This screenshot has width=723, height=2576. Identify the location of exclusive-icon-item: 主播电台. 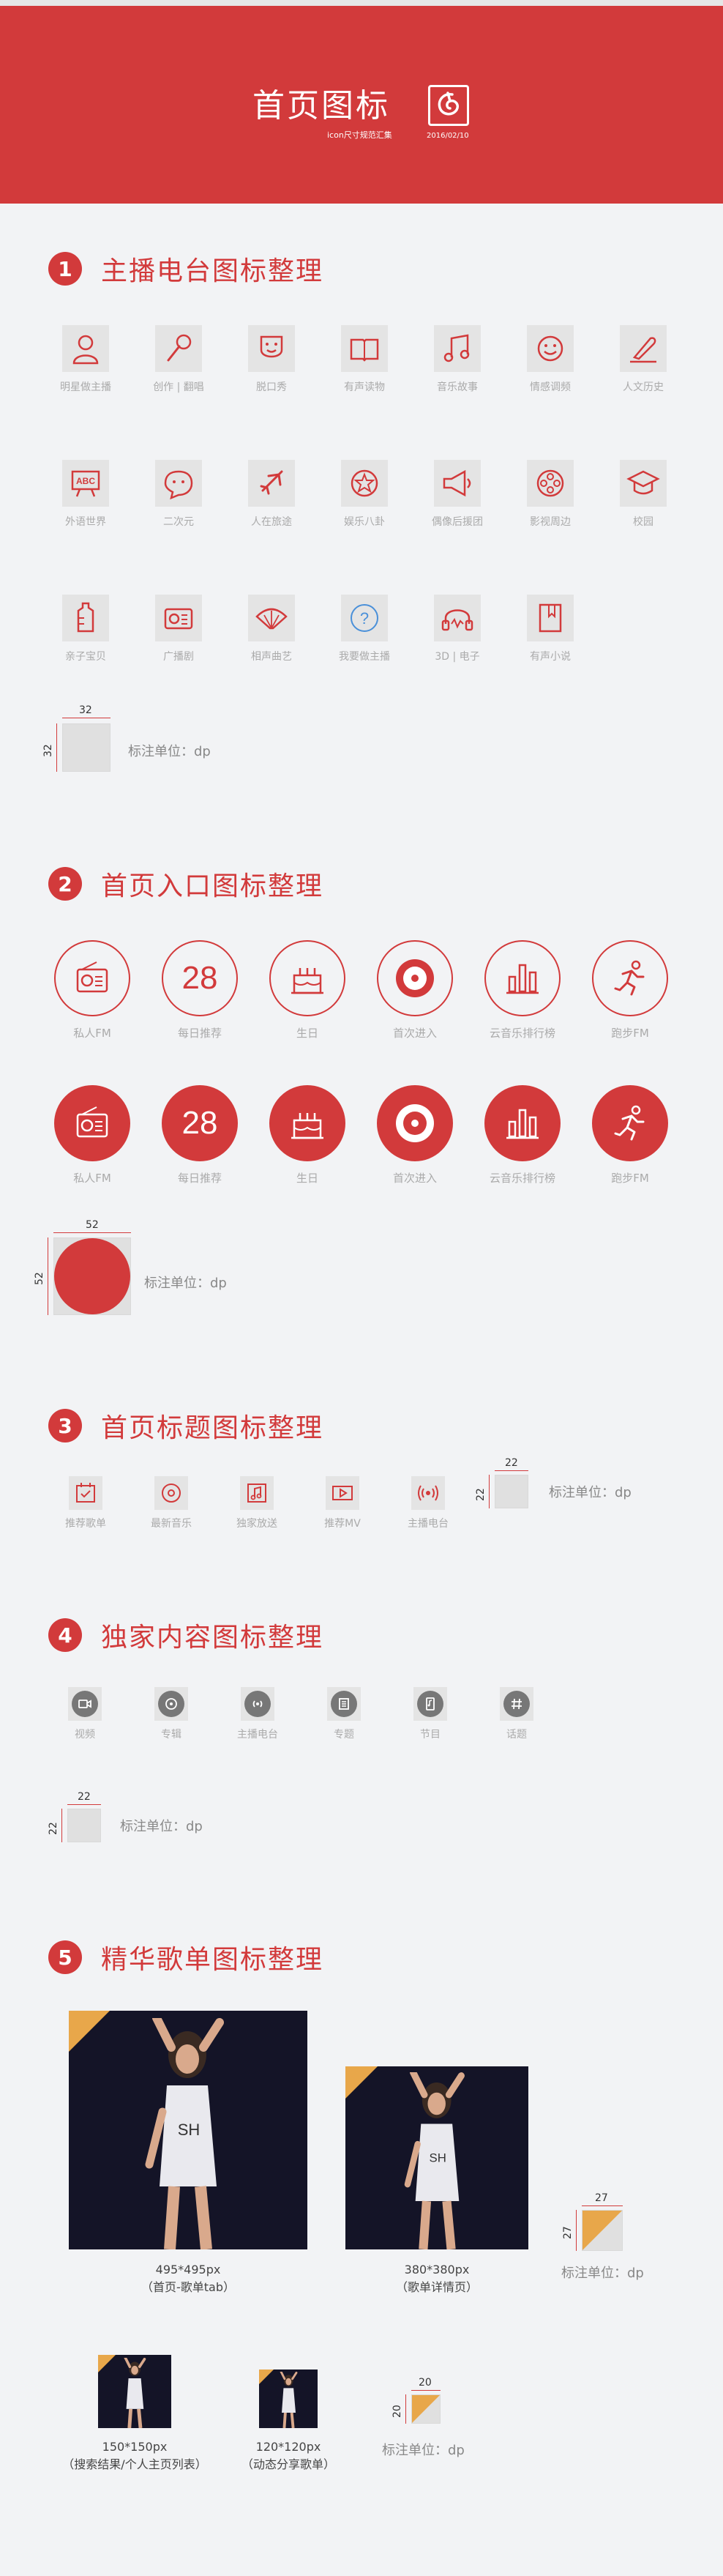
(257, 1714).